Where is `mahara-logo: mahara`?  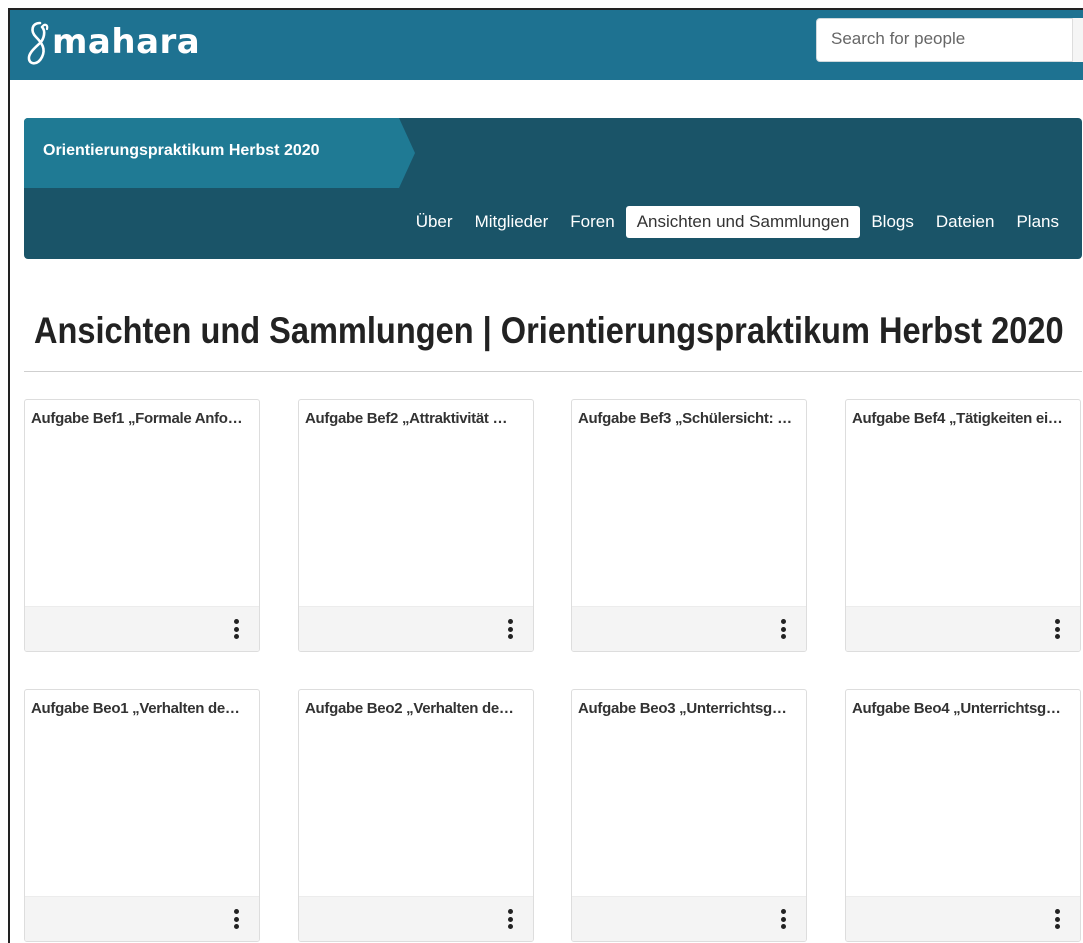
mahara-logo: mahara is located at coordinates (113, 45).